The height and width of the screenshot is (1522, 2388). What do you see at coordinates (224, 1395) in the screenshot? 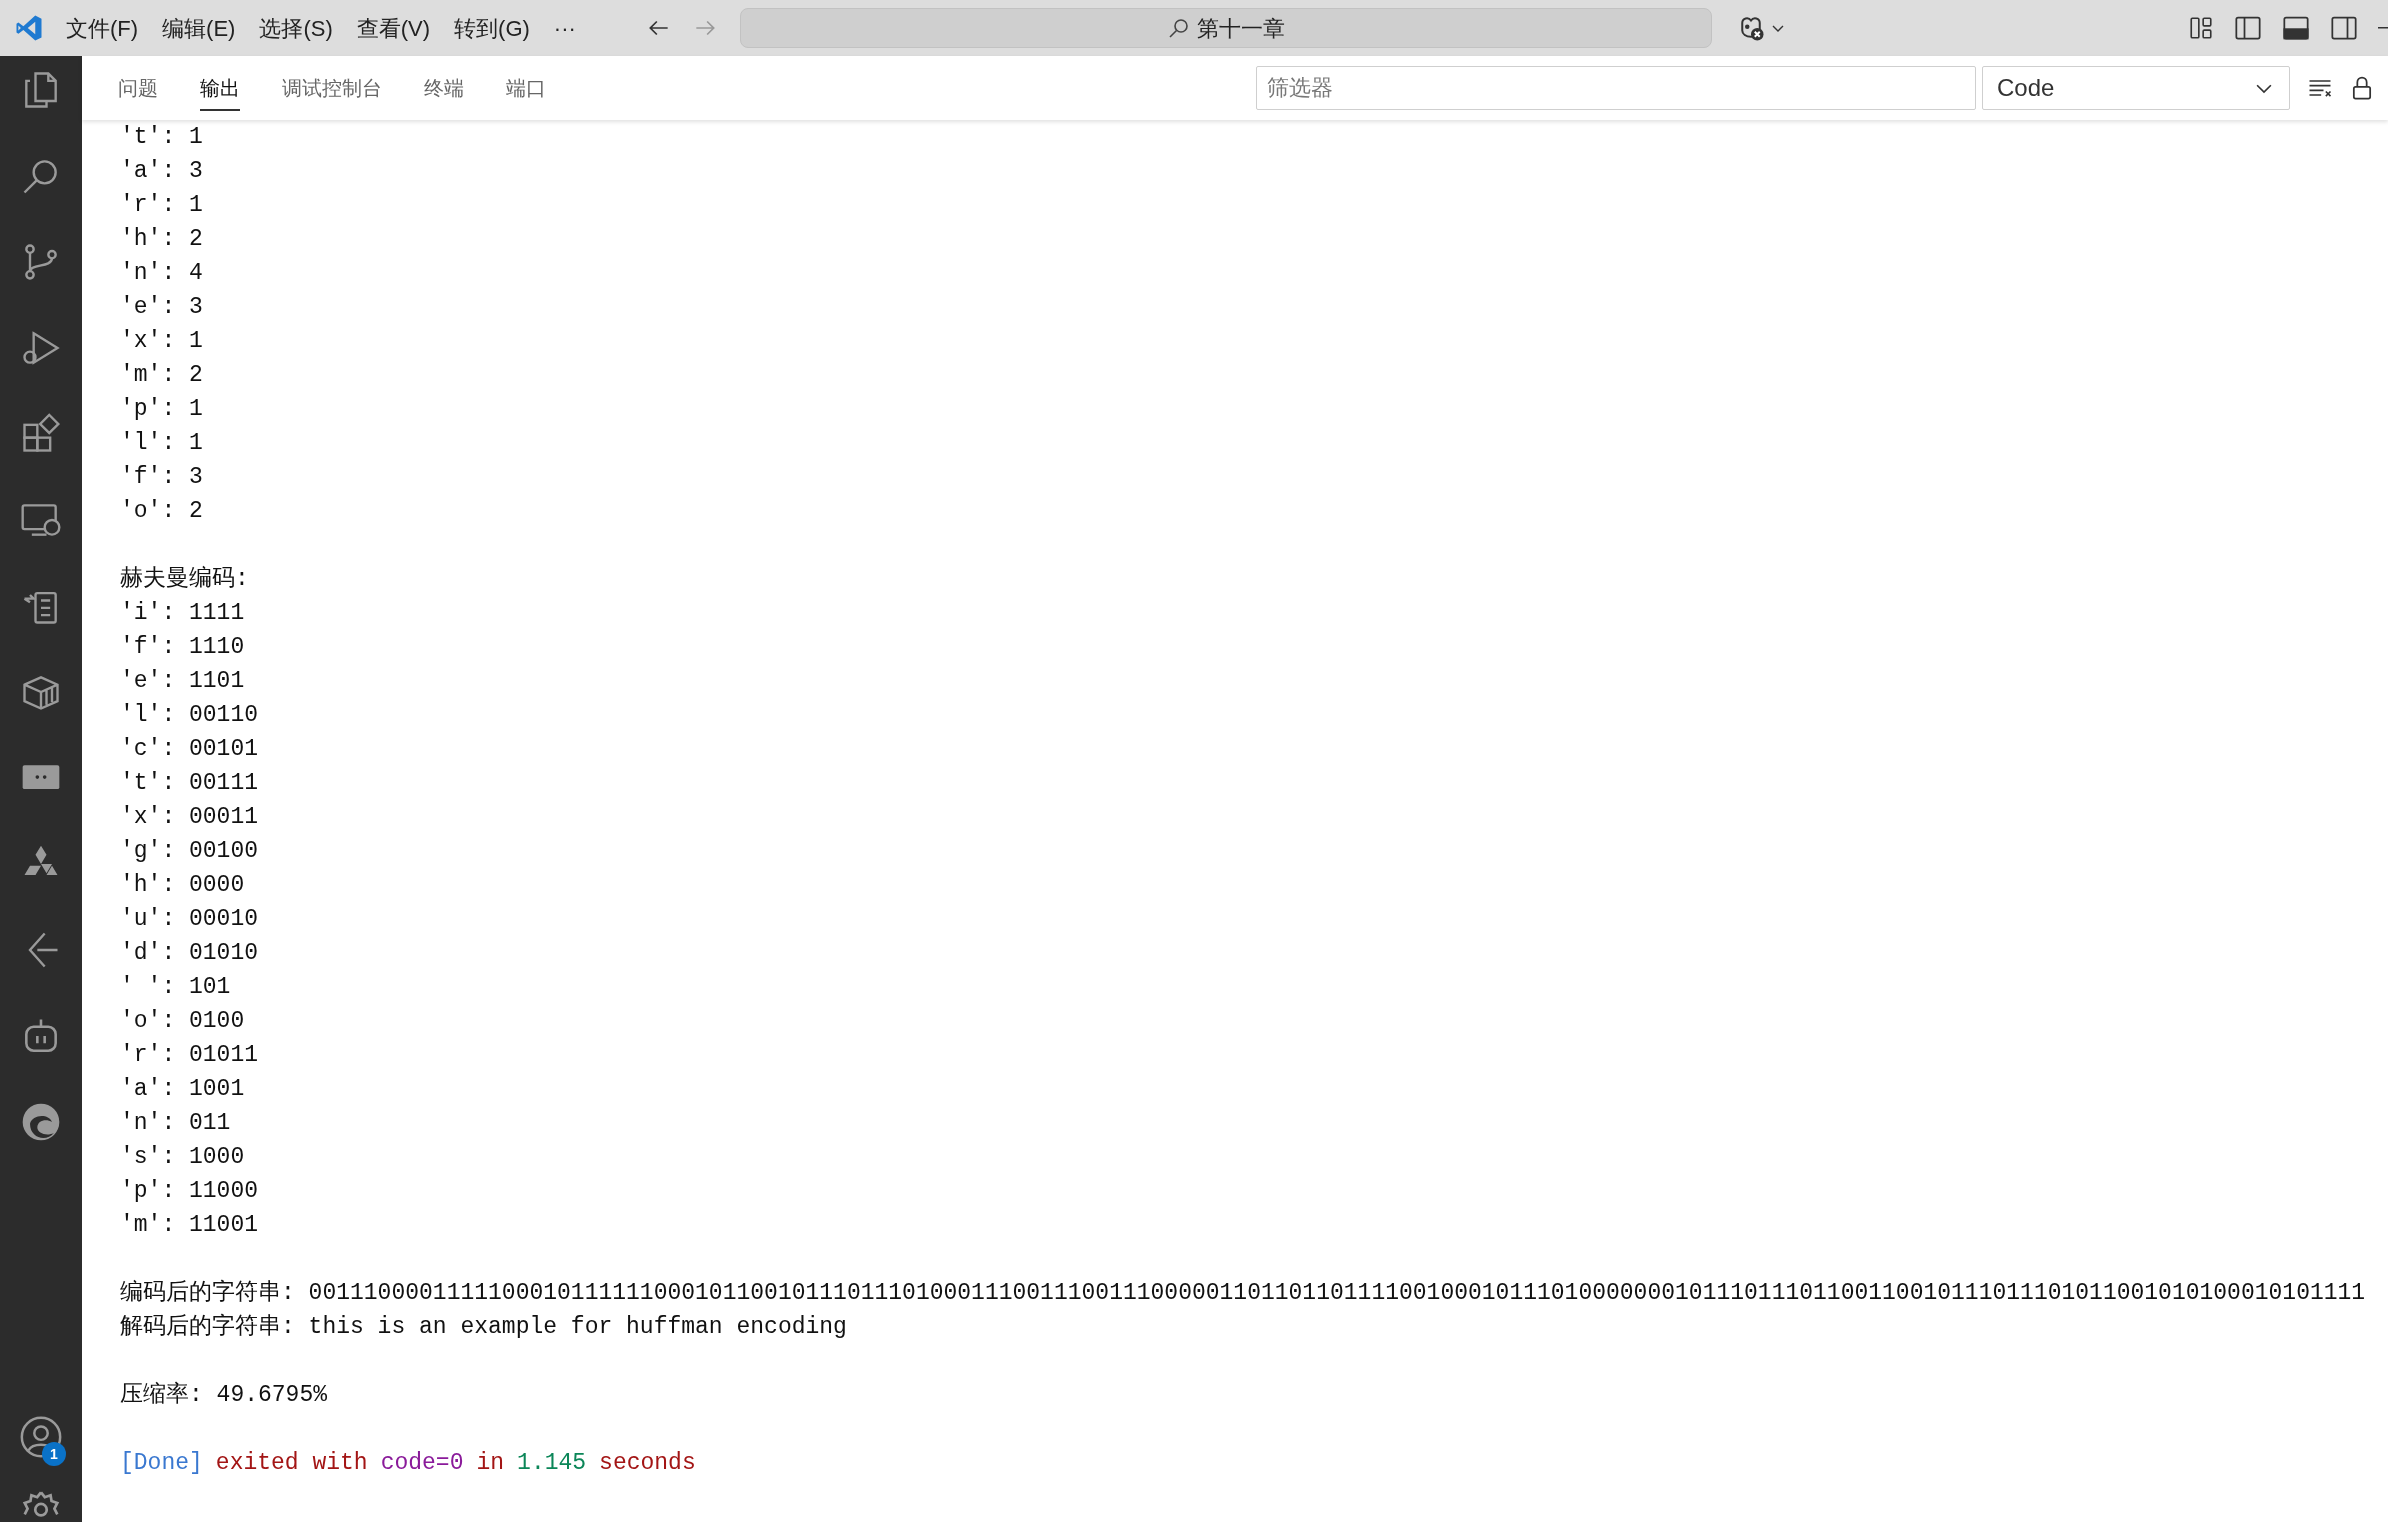
I see `output-line: 压缩率: 49.6795%` at bounding box center [224, 1395].